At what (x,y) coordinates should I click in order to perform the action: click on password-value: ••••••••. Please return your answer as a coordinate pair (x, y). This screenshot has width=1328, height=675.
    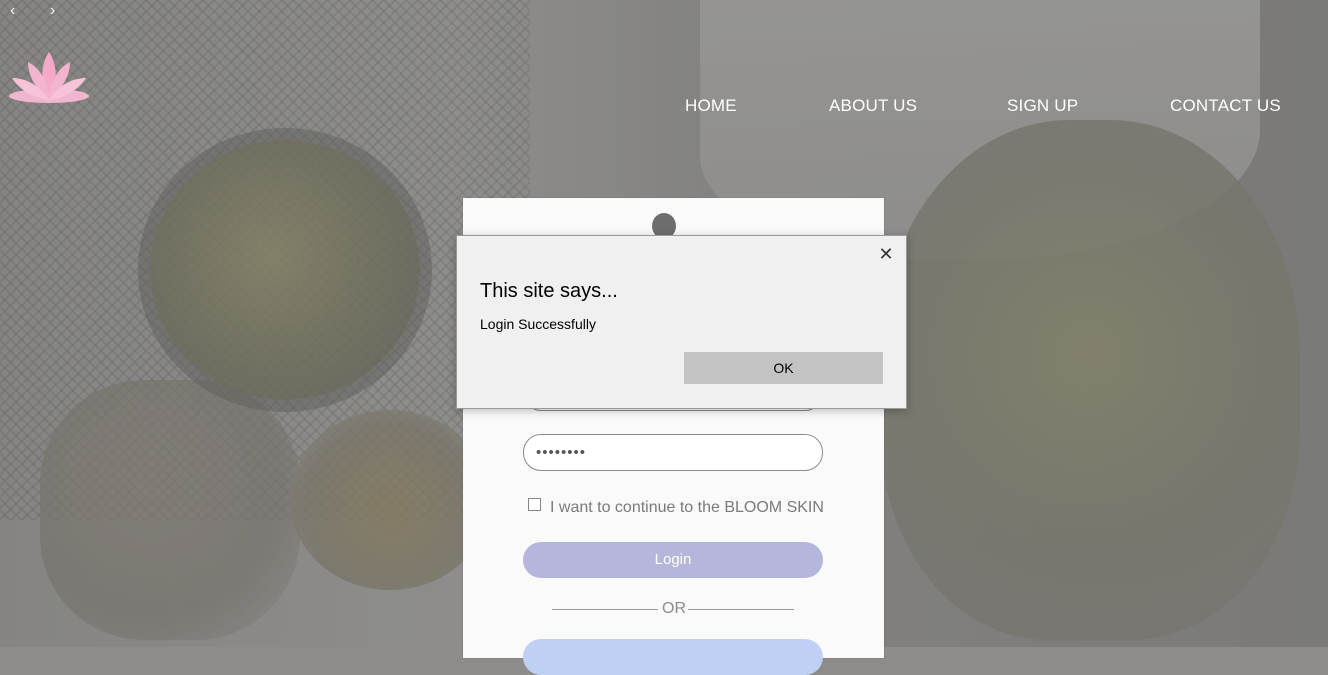
    Looking at the image, I should click on (561, 452).